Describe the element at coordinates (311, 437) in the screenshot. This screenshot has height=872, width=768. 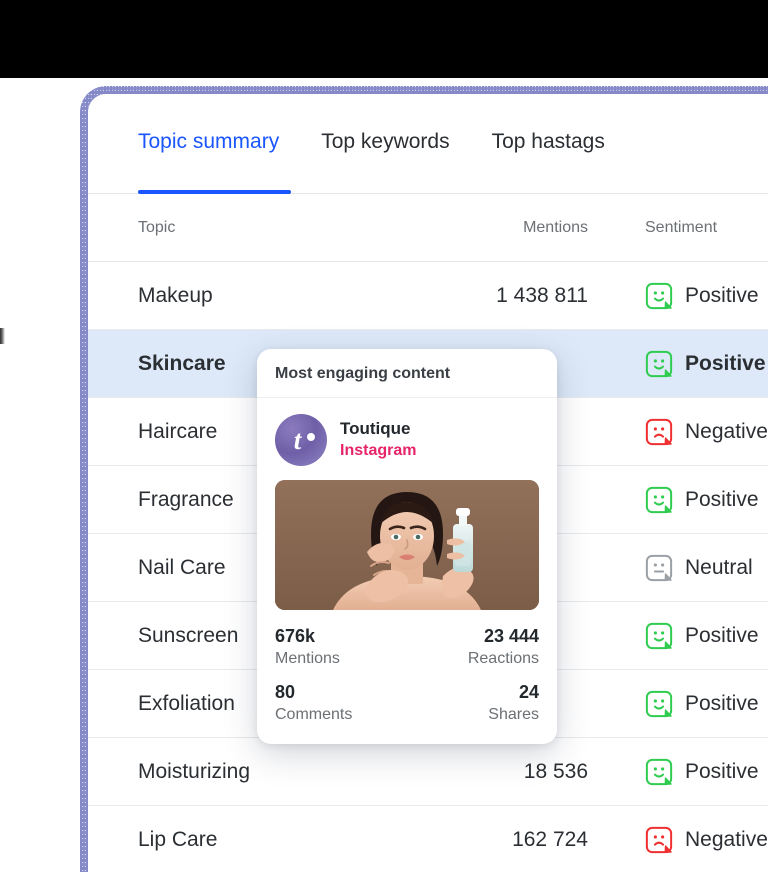
I see `avatar-dot-icon` at that location.